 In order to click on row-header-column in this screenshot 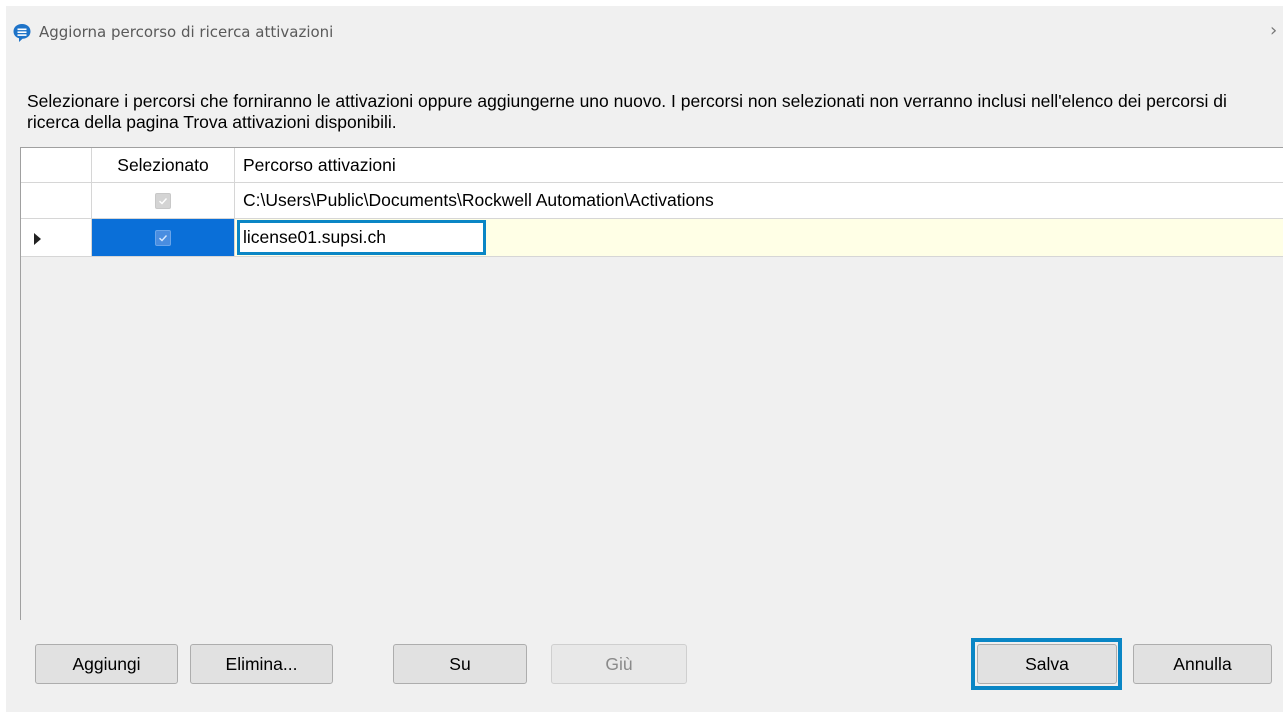, I will do `click(56, 165)`.